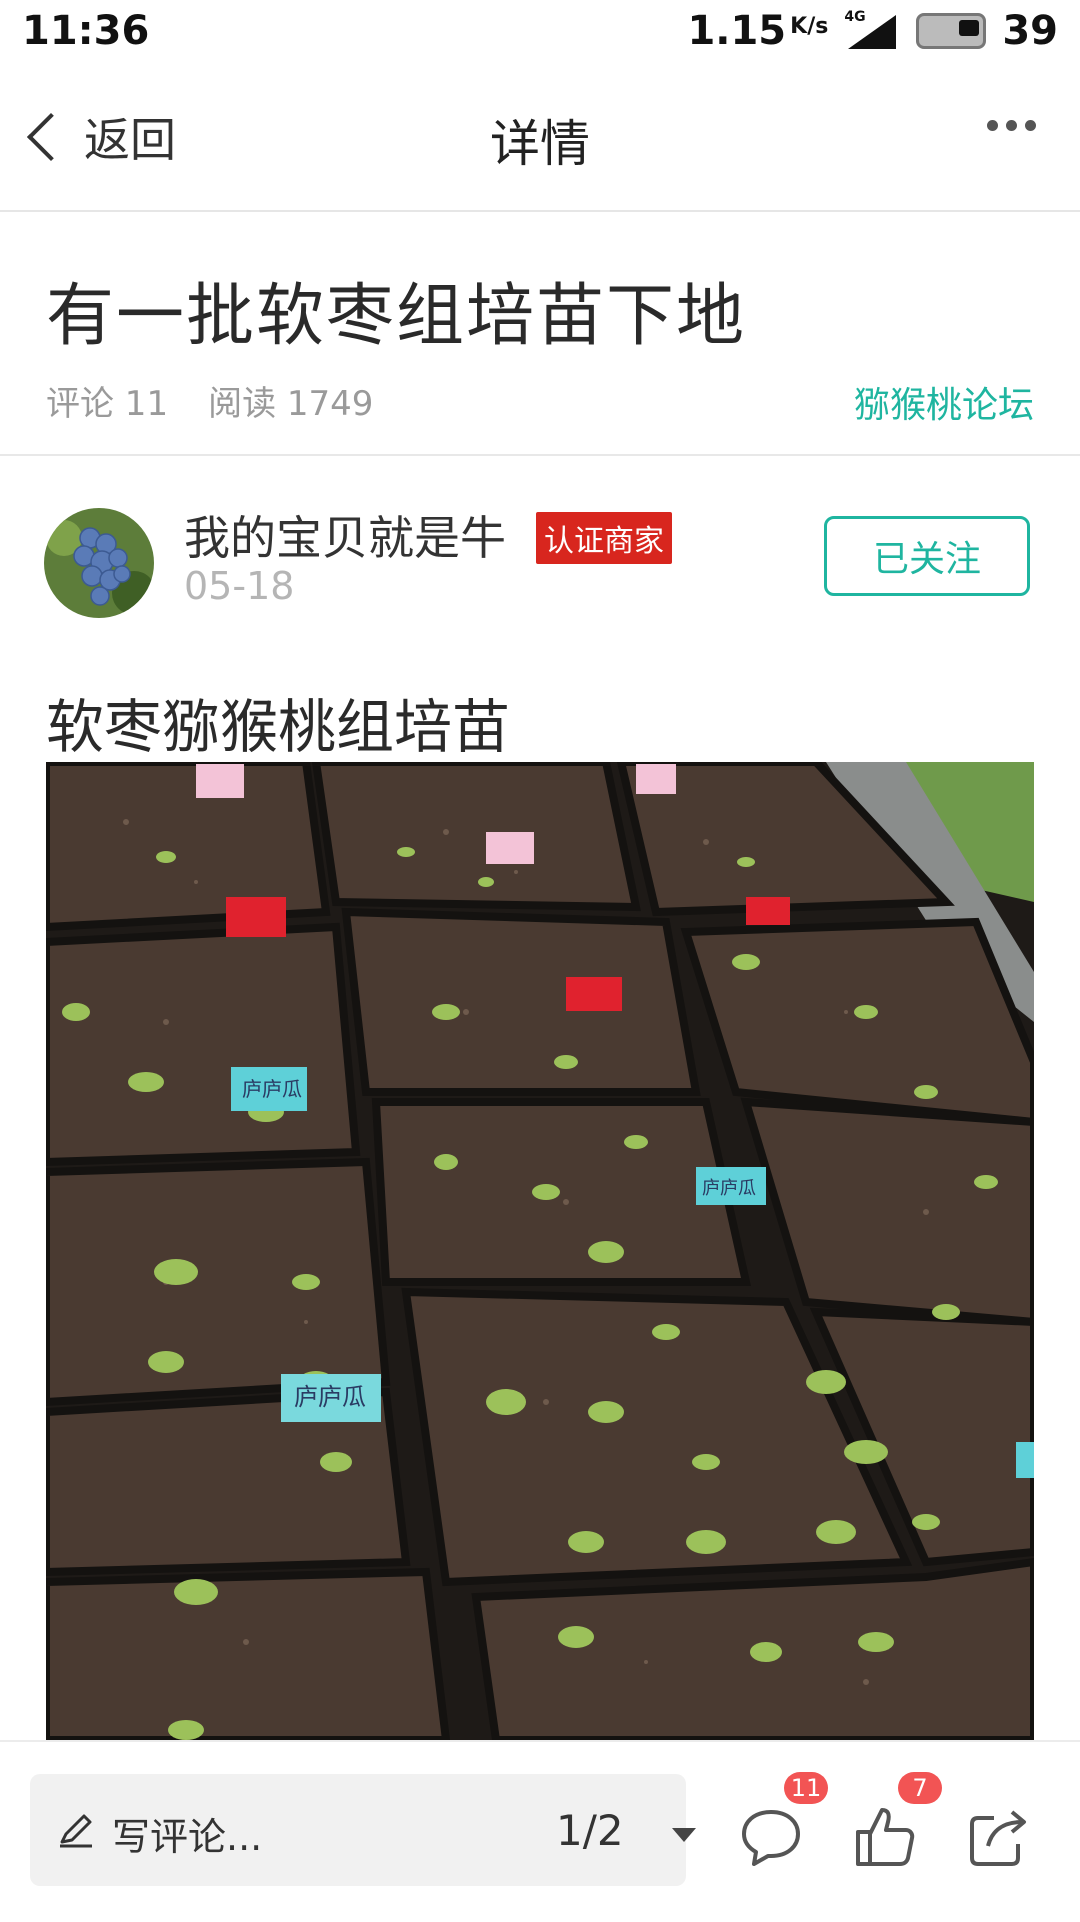  What do you see at coordinates (99, 563) in the screenshot?
I see `avatar` at bounding box center [99, 563].